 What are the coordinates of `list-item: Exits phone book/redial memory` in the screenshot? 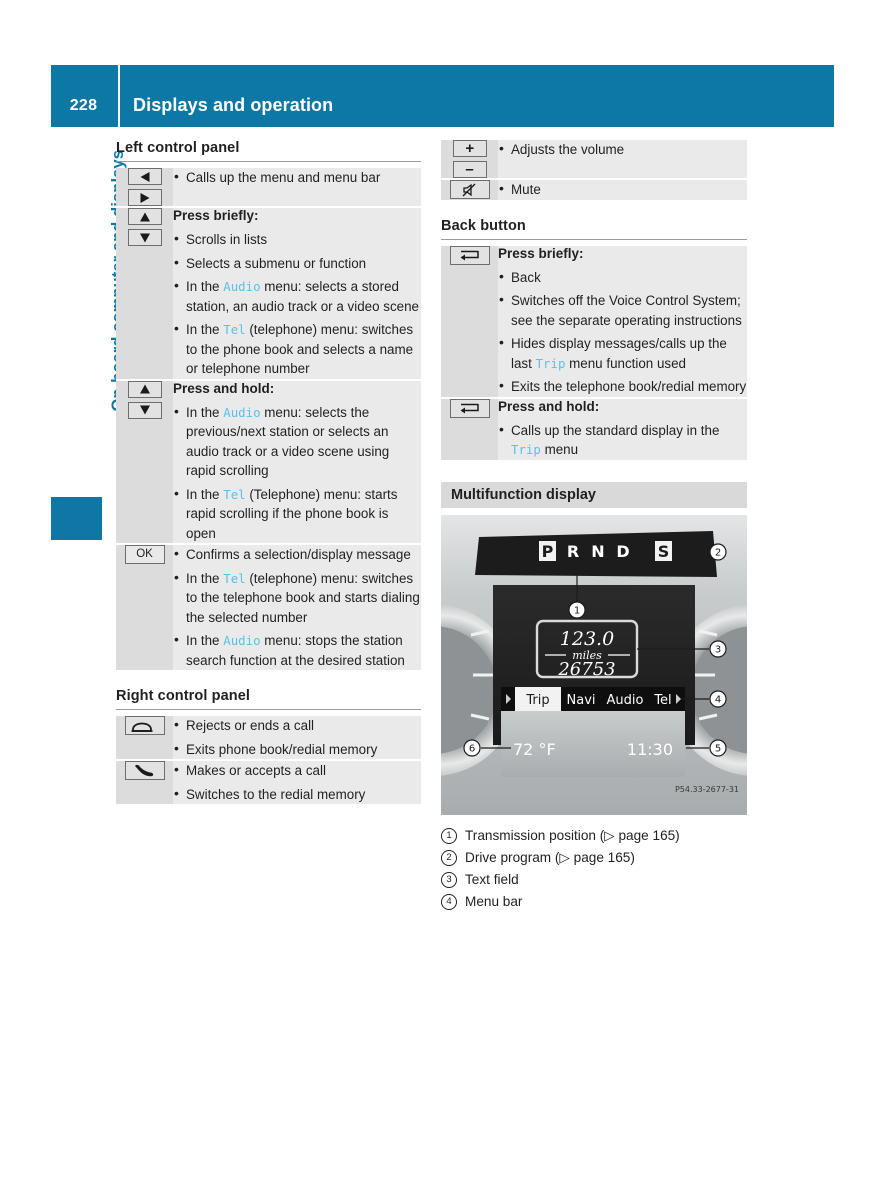 It's located at (297, 749).